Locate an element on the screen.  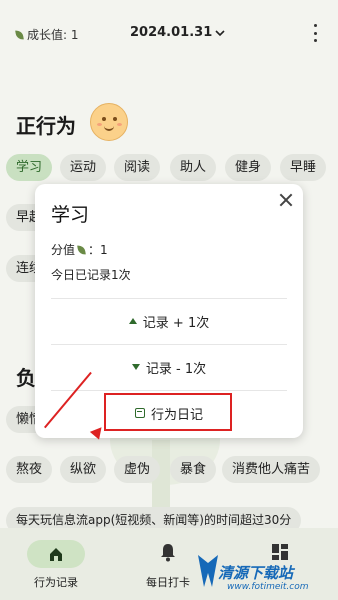
chip-positive-0: 学习 is located at coordinates (29, 167).